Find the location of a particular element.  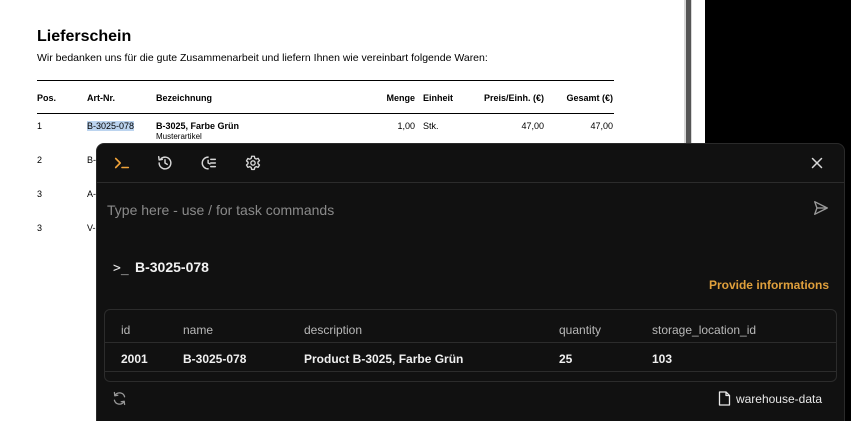

document-scrollbar-thumb is located at coordinates (688, 72).